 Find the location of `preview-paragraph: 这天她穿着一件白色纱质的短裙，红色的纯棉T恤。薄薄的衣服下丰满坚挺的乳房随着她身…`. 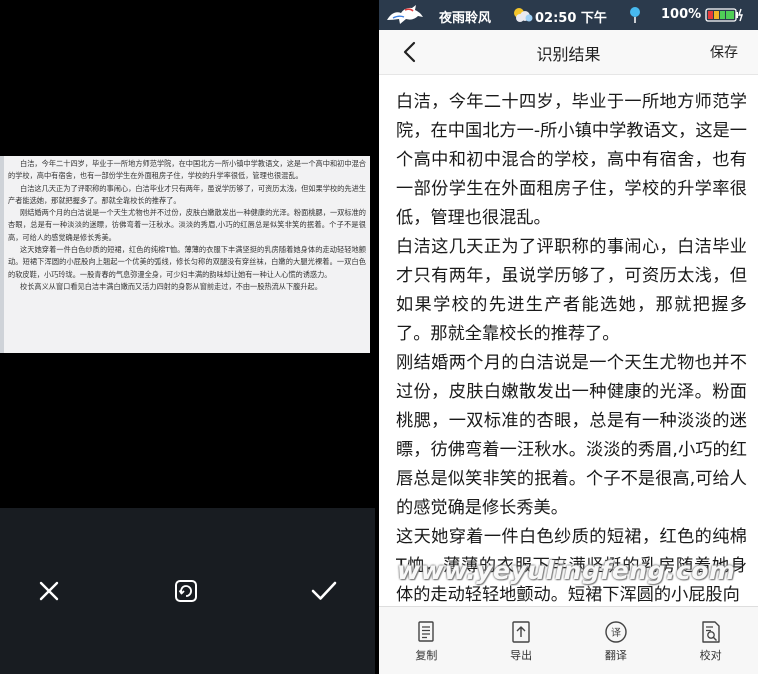

preview-paragraph: 这天她穿着一件白色纱质的短裙，红色的纯棉T恤。薄薄的衣服下丰满坚挺的乳房随着她身… is located at coordinates (187, 262).